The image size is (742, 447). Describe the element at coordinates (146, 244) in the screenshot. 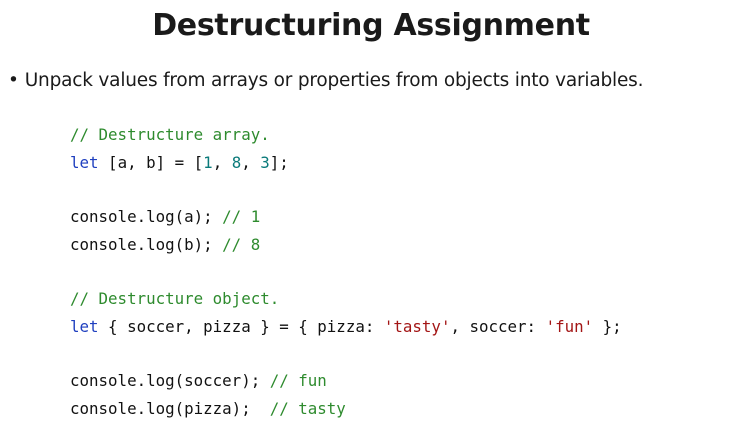

I see `code-token-plain: console.log(b);` at that location.